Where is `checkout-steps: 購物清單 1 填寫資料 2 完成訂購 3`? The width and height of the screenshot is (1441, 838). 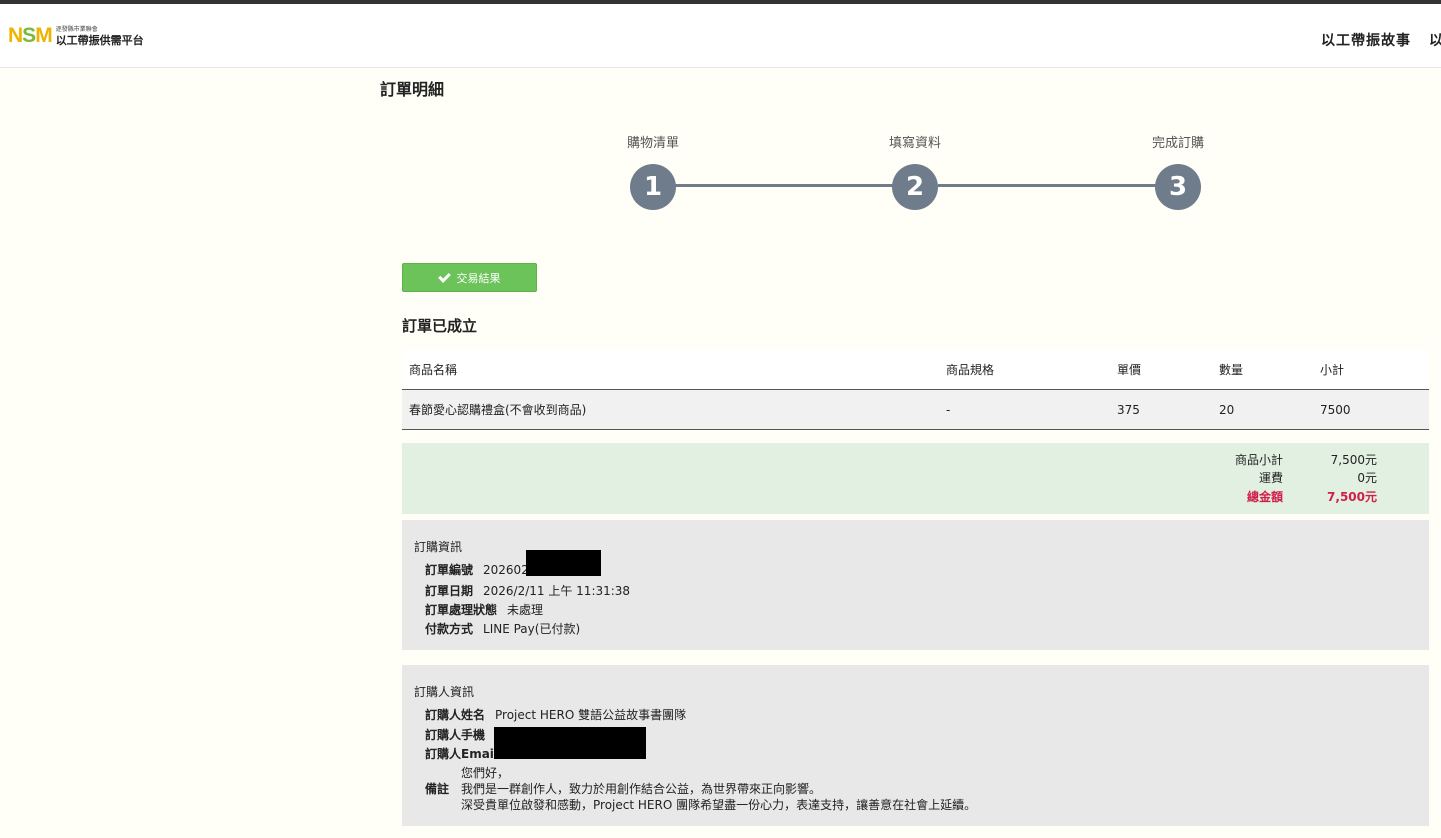 checkout-steps: 購物清單 1 填寫資料 2 完成訂購 3 is located at coordinates (920, 173).